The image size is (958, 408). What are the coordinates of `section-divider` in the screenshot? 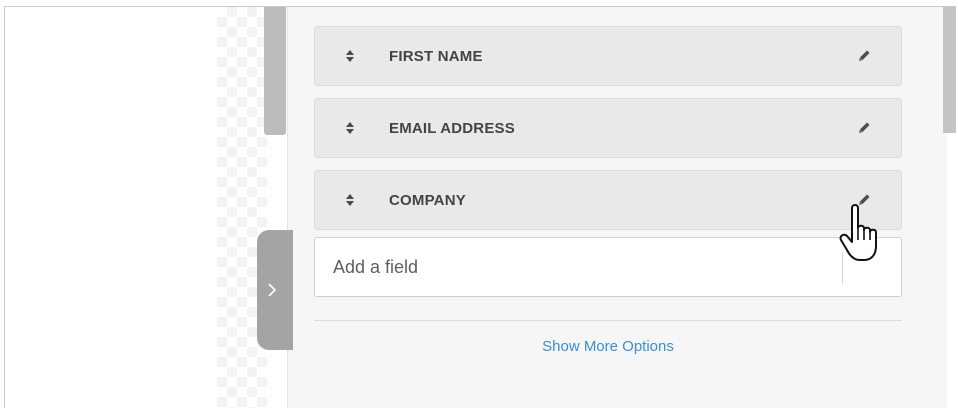 It's located at (608, 320).